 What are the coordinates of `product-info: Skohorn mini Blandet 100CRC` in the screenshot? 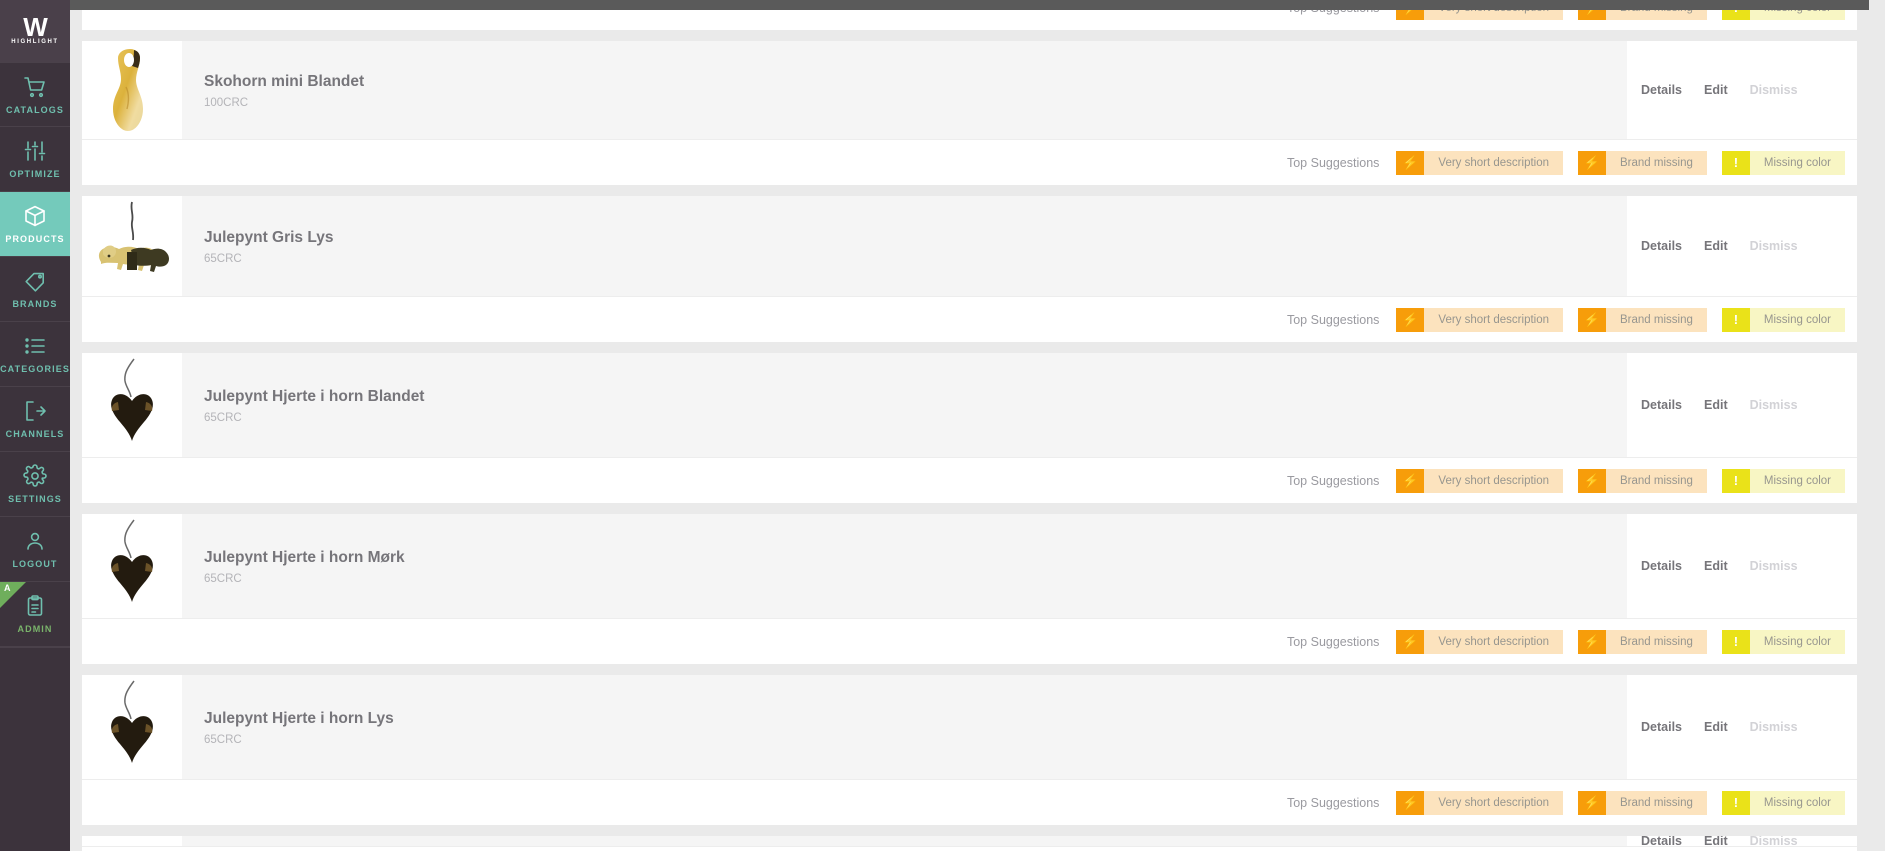 It's located at (904, 90).